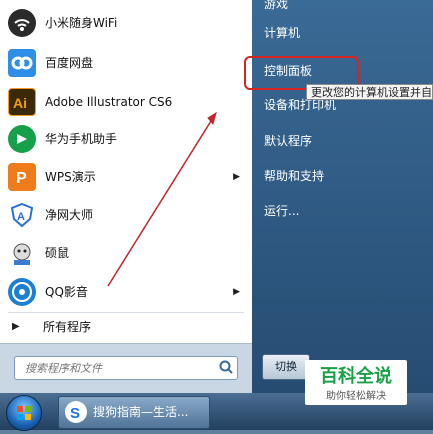 The image size is (433, 434). I want to click on sogou-browser-icon: S, so click(76, 412).